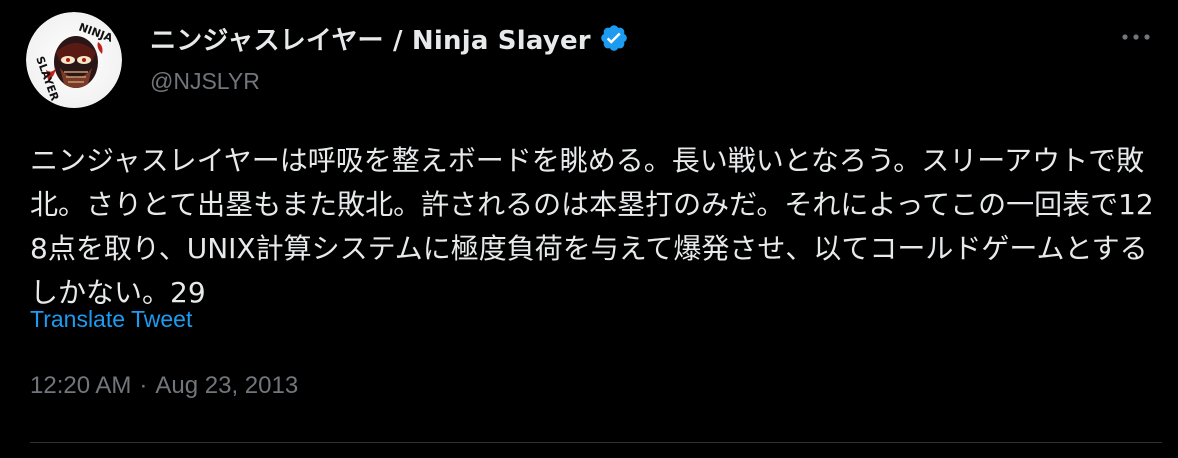  Describe the element at coordinates (389, 81) in the screenshot. I see `handle: @NJSLYR` at that location.